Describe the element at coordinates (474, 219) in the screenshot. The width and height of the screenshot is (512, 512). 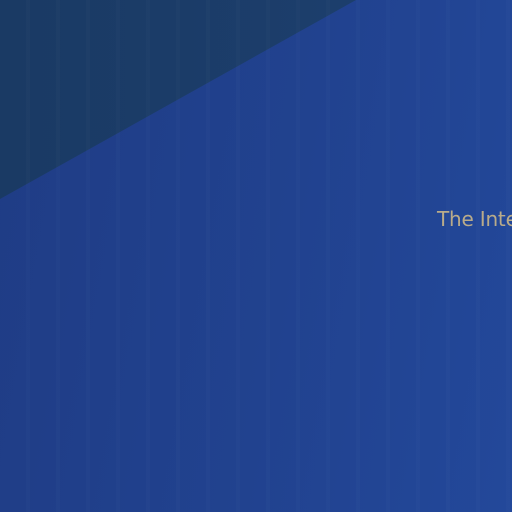
I see `hero-heading-text: The Inte` at that location.